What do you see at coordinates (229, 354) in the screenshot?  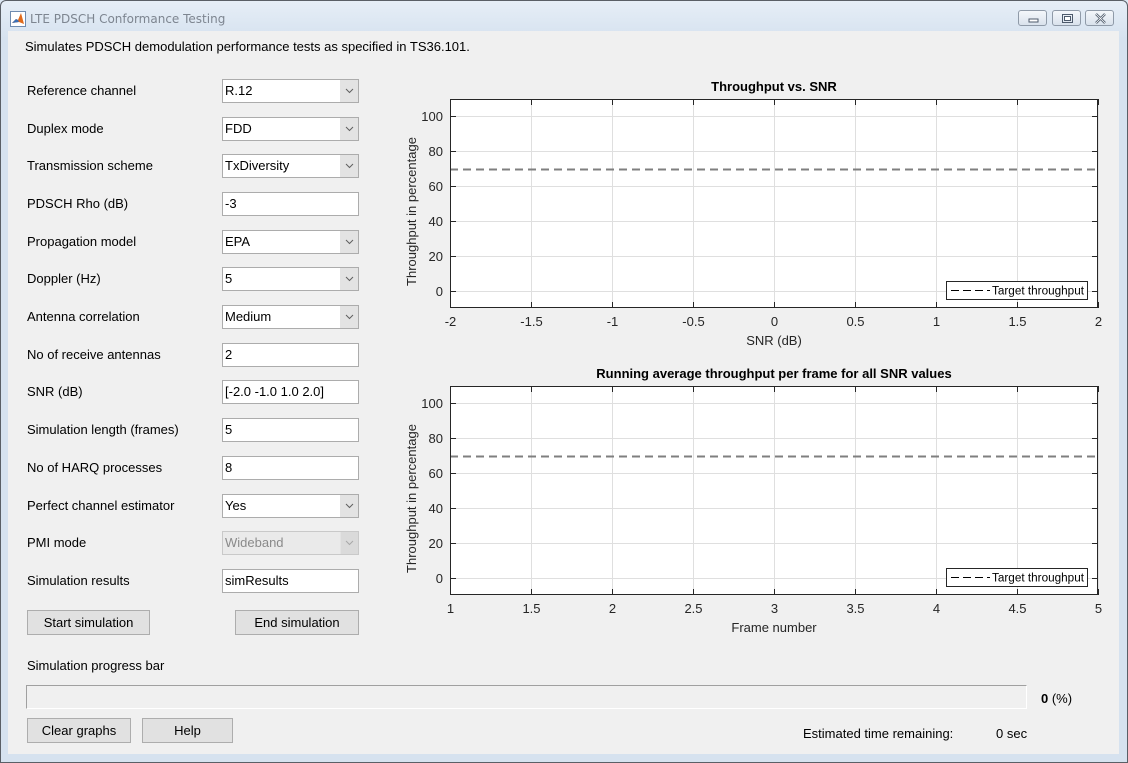 I see `no-of-receive-antennas-value: 2` at bounding box center [229, 354].